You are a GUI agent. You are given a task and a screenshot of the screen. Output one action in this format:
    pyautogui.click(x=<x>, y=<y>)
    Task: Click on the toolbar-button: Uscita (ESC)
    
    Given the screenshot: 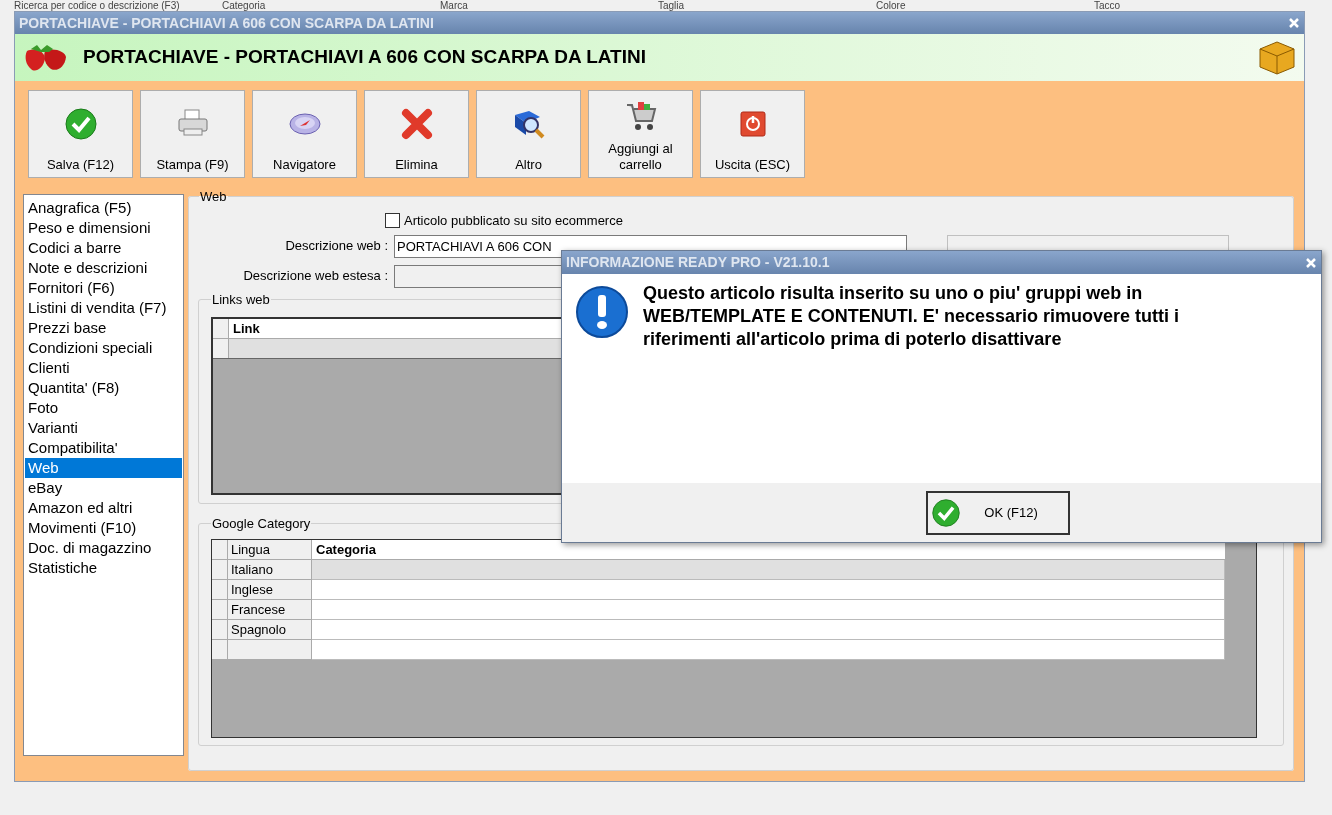 What is the action you would take?
    pyautogui.click(x=752, y=134)
    